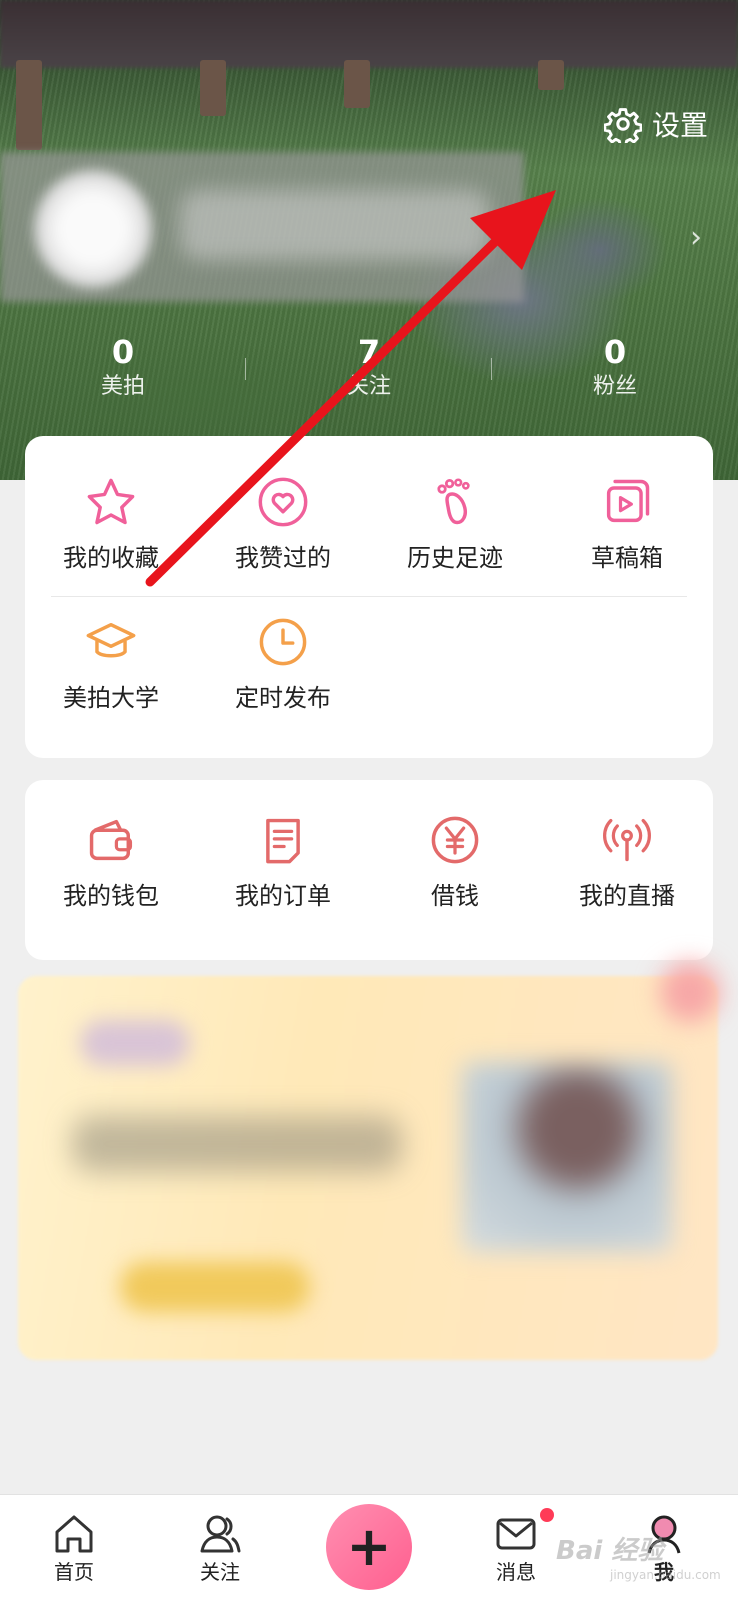  I want to click on plus-icon: +, so click(369, 1546).